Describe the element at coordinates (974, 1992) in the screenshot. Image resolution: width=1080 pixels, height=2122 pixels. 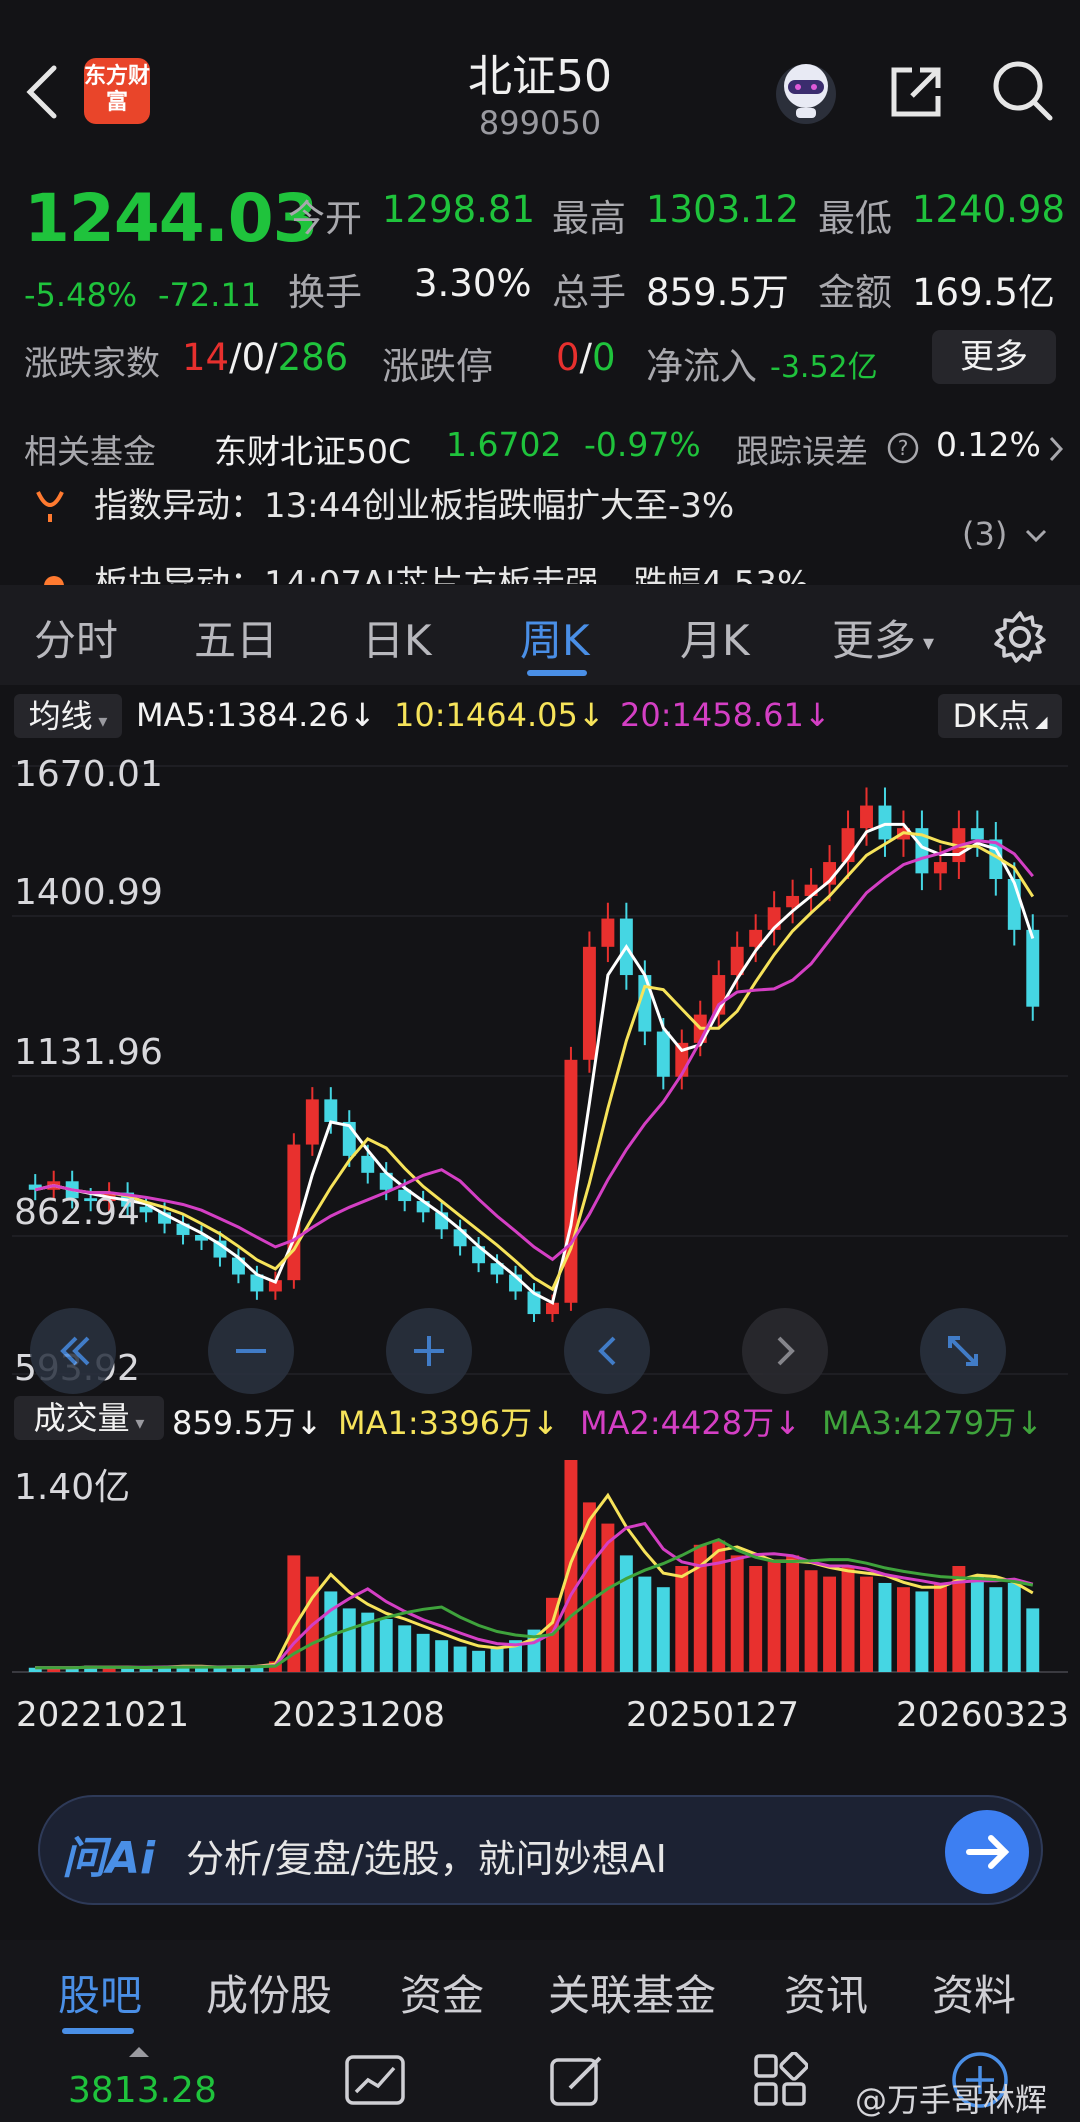
I see `btab-profile: 资料` at that location.